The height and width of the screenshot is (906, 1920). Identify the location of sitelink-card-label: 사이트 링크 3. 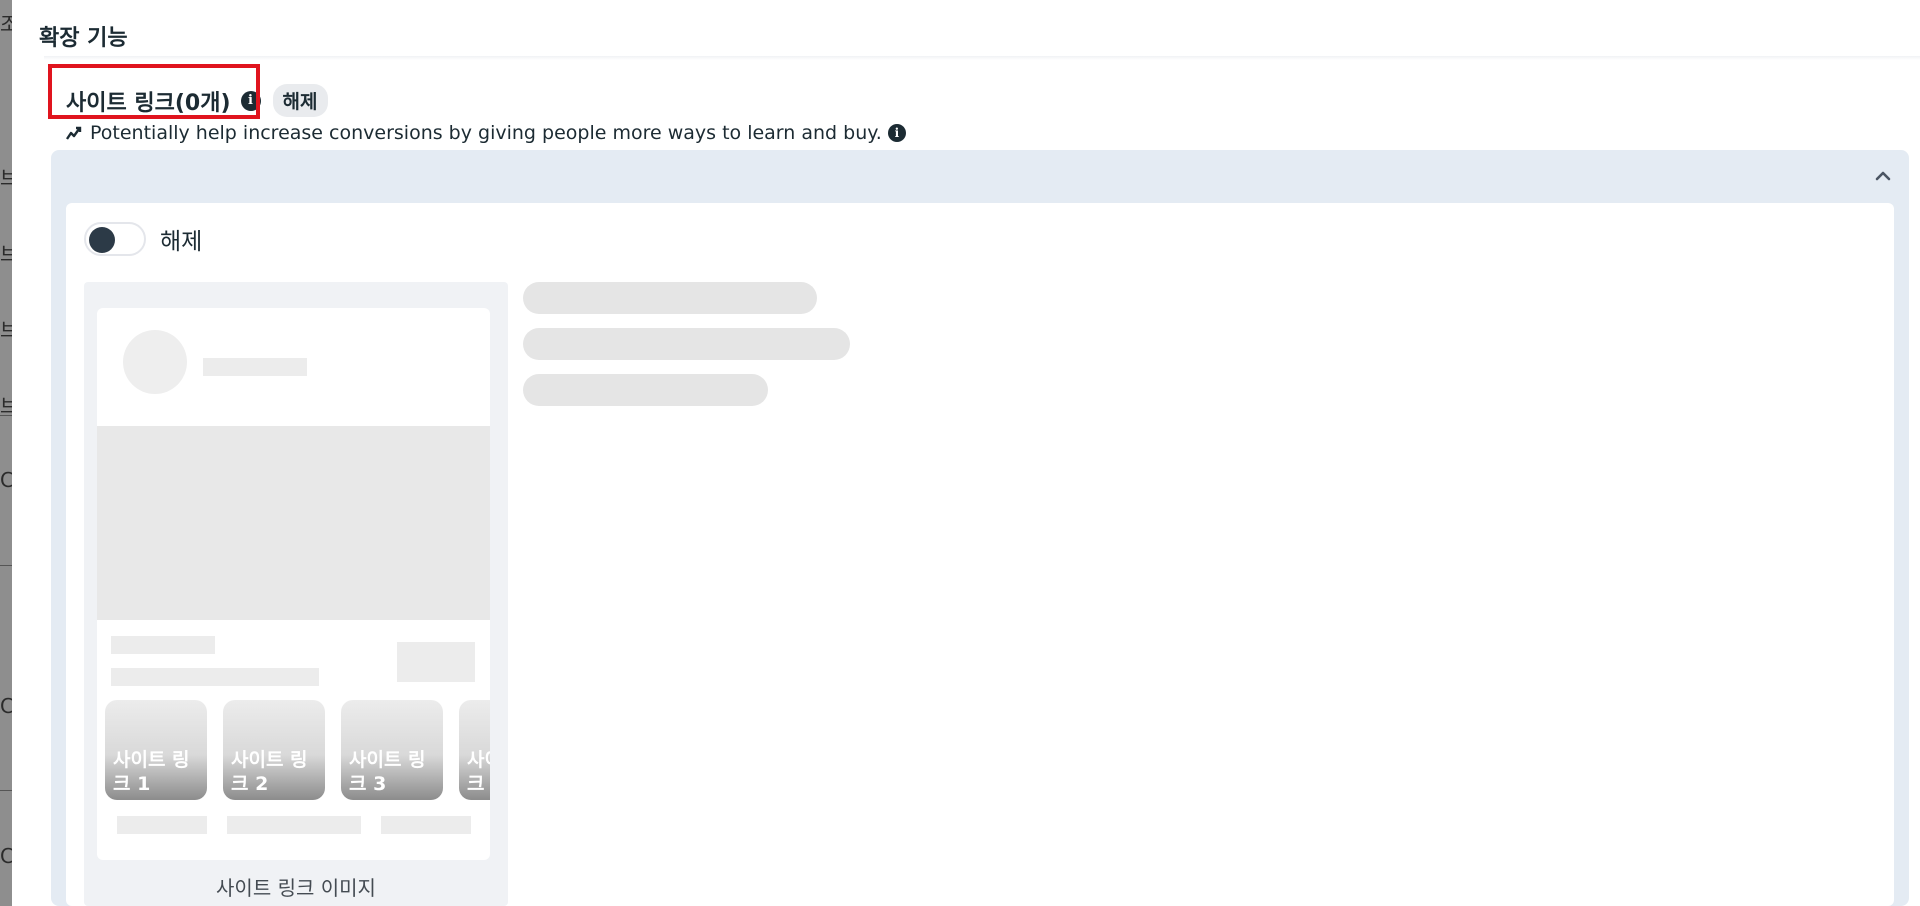
(387, 772).